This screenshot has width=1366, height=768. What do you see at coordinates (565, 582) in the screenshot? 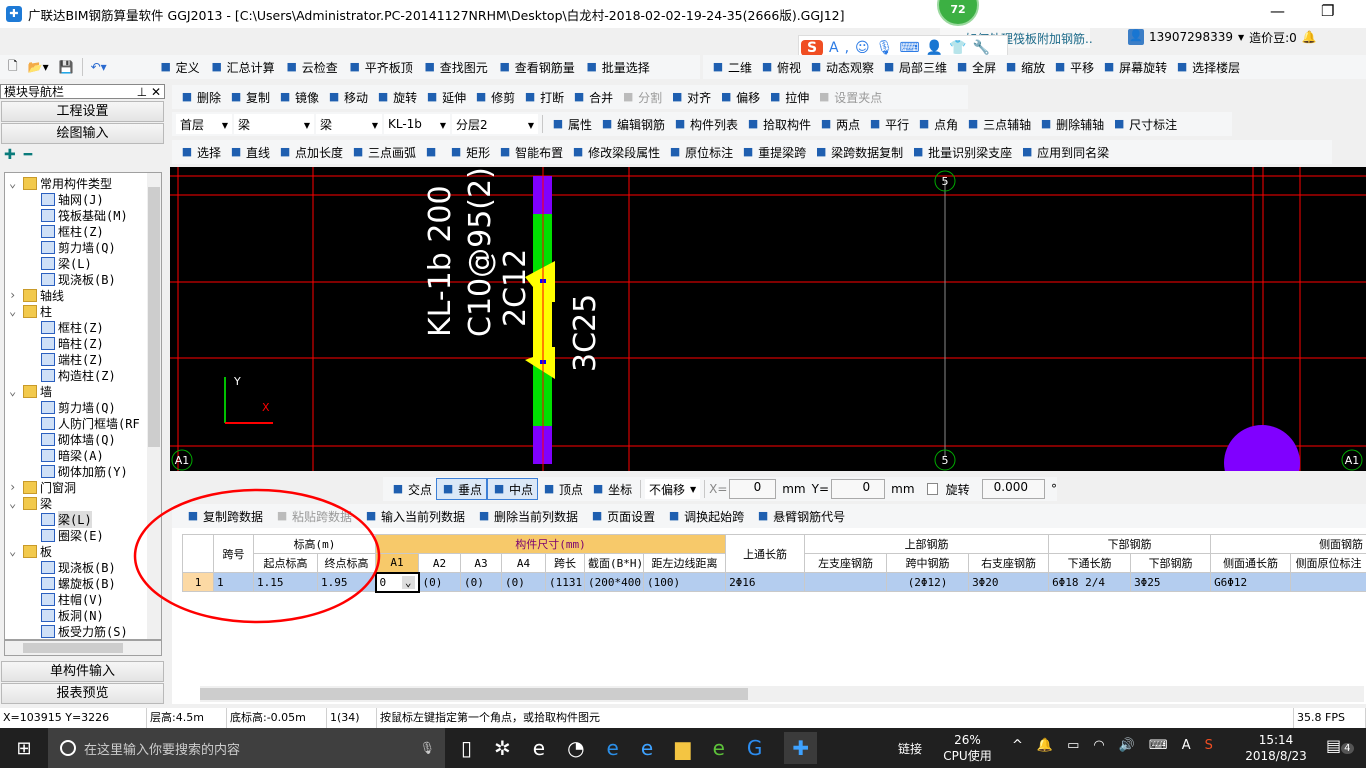
I see `cell-len: (1131)` at bounding box center [565, 582].